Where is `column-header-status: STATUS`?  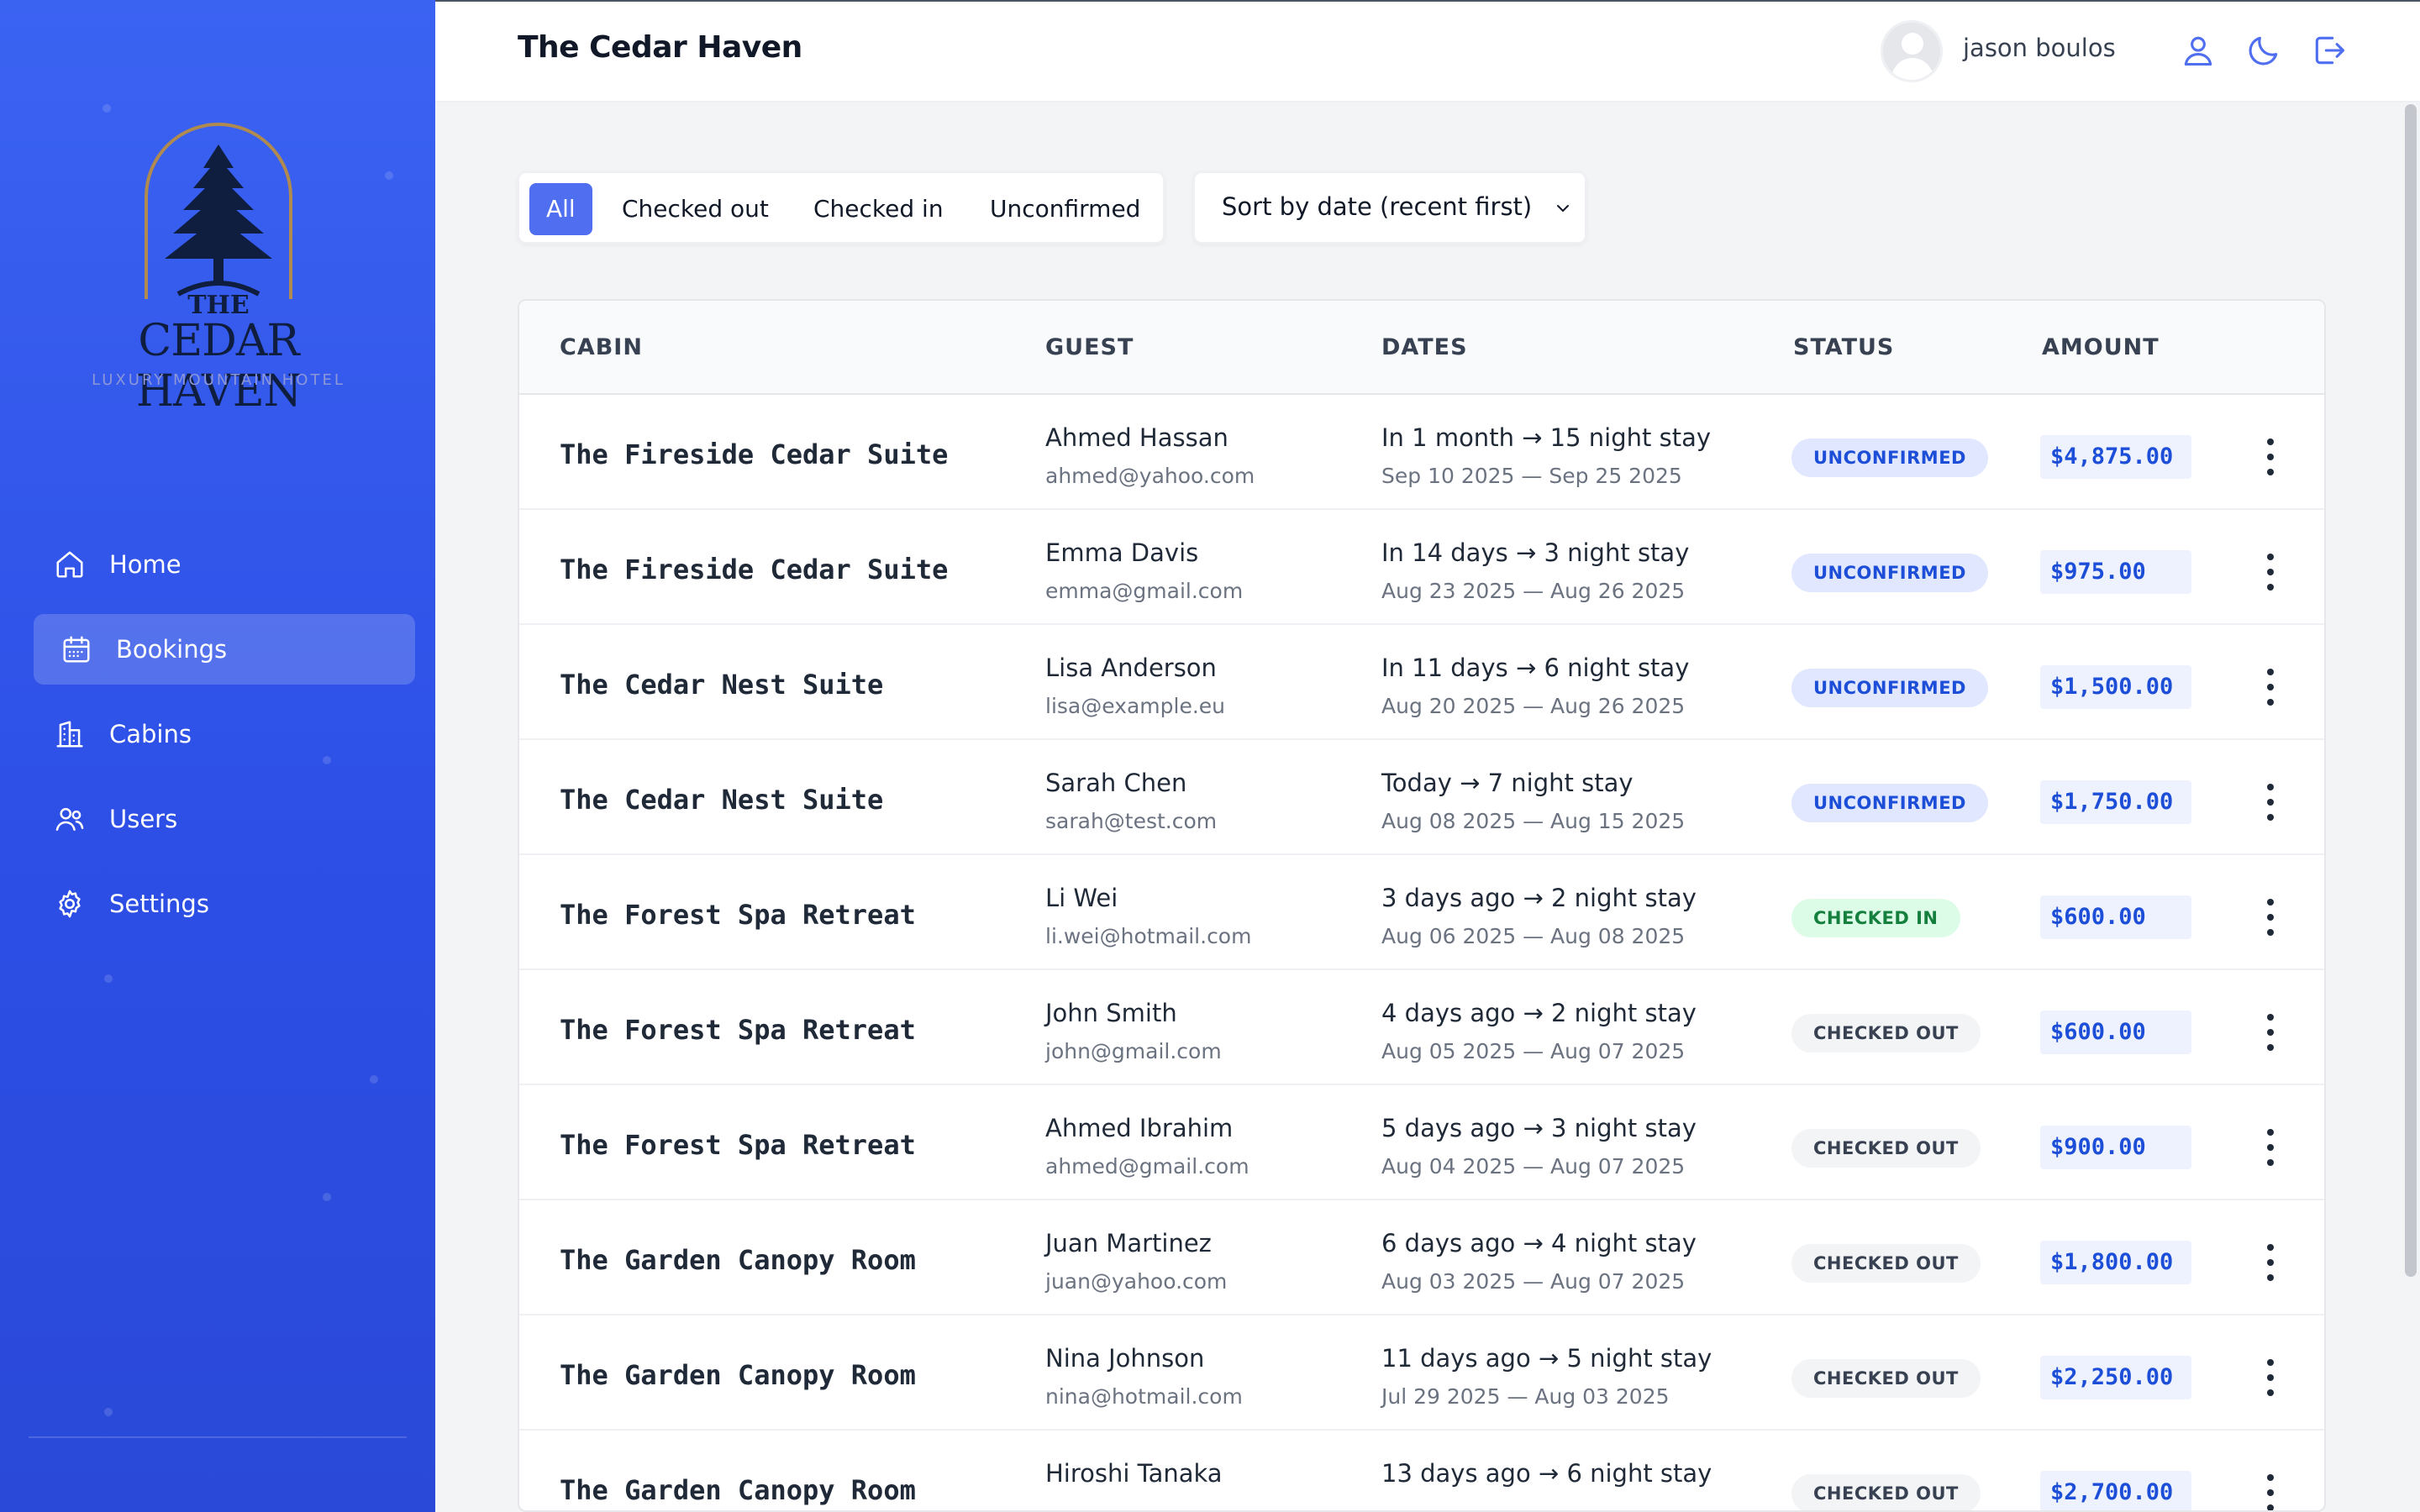 column-header-status: STATUS is located at coordinates (1844, 347).